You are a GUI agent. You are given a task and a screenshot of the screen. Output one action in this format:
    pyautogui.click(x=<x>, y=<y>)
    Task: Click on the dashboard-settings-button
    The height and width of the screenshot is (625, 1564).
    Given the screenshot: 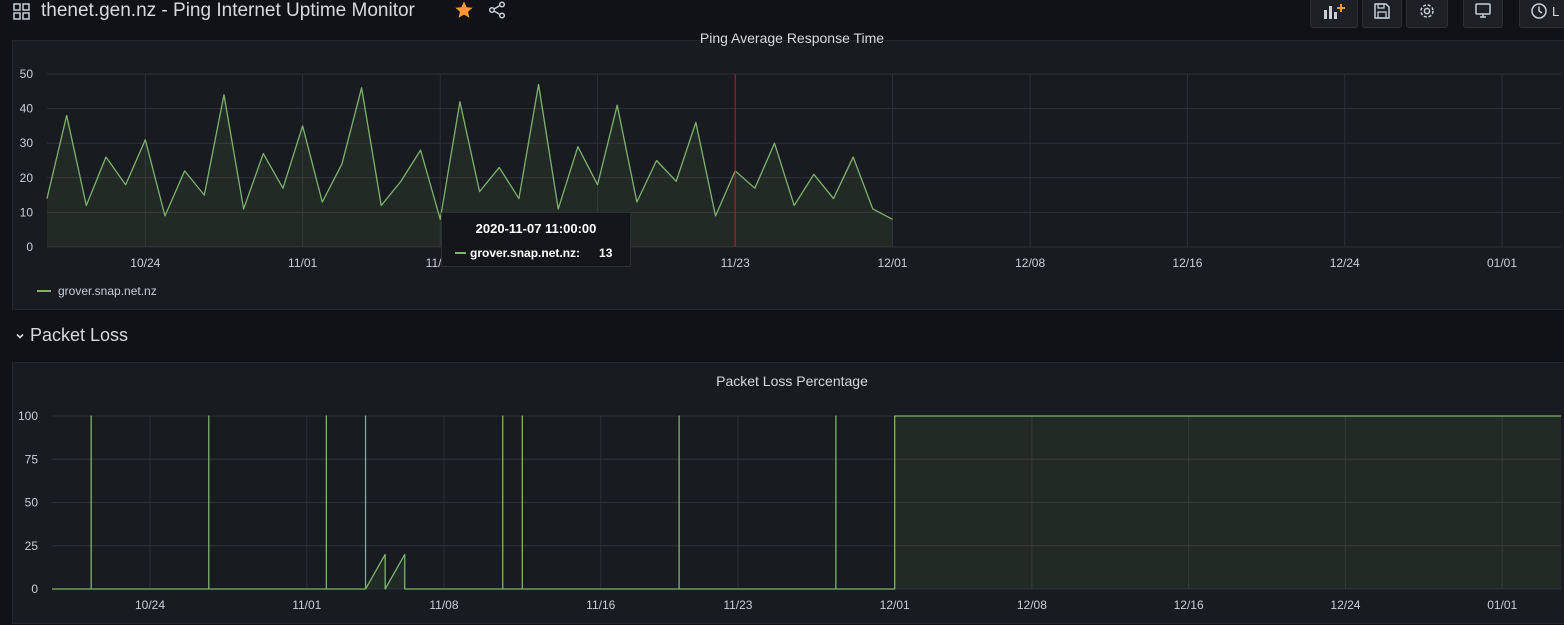 What is the action you would take?
    pyautogui.click(x=1427, y=14)
    